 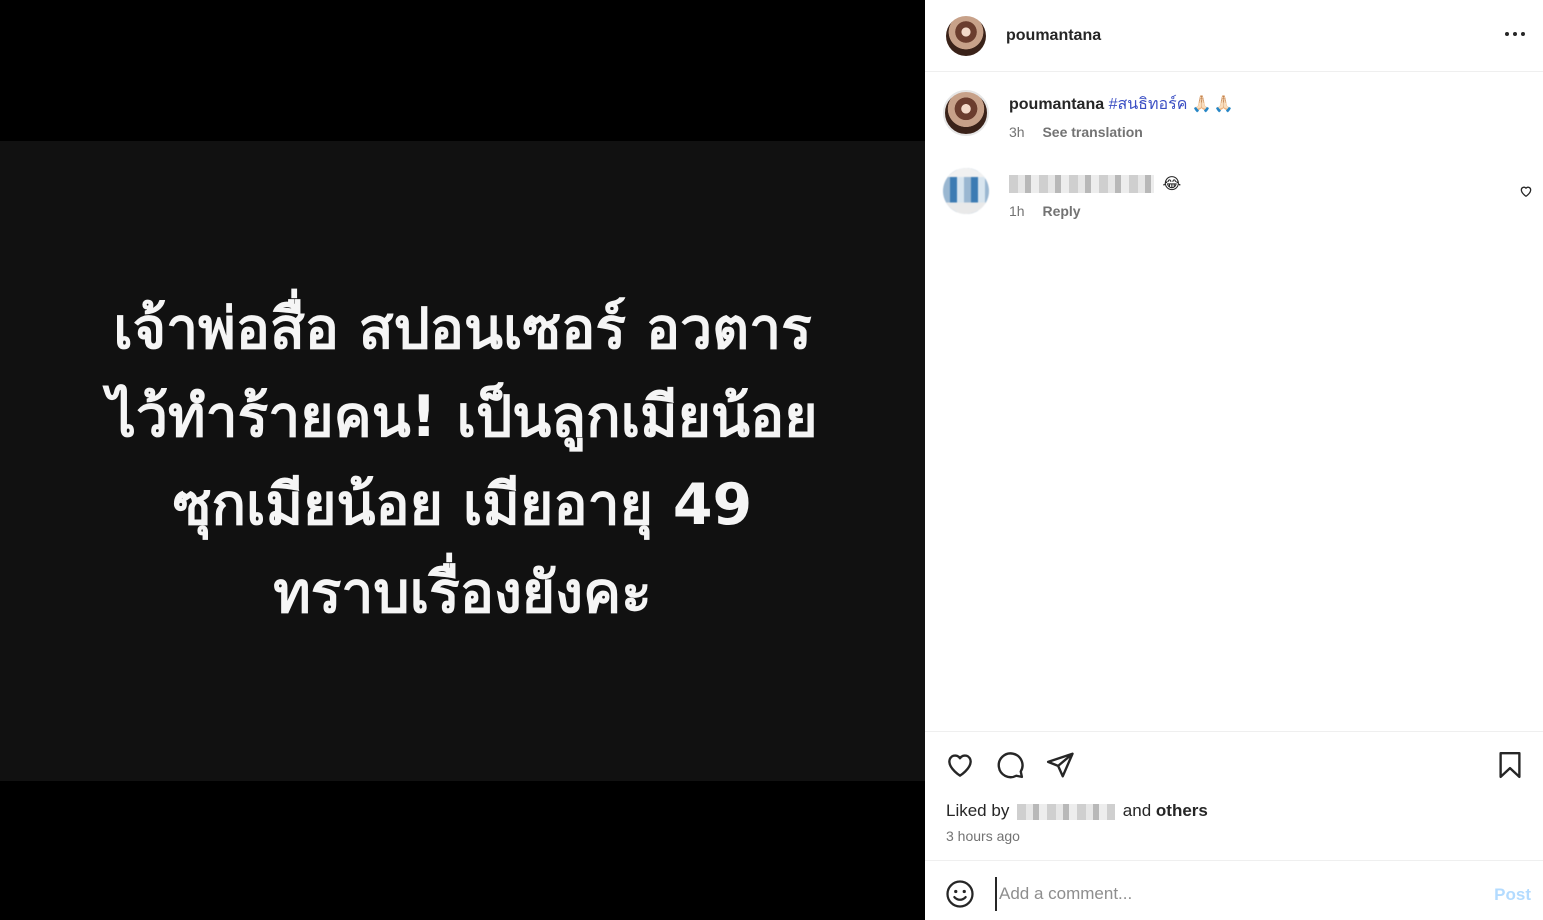 What do you see at coordinates (1056, 104) in the screenshot?
I see `caption-username: poumantana` at bounding box center [1056, 104].